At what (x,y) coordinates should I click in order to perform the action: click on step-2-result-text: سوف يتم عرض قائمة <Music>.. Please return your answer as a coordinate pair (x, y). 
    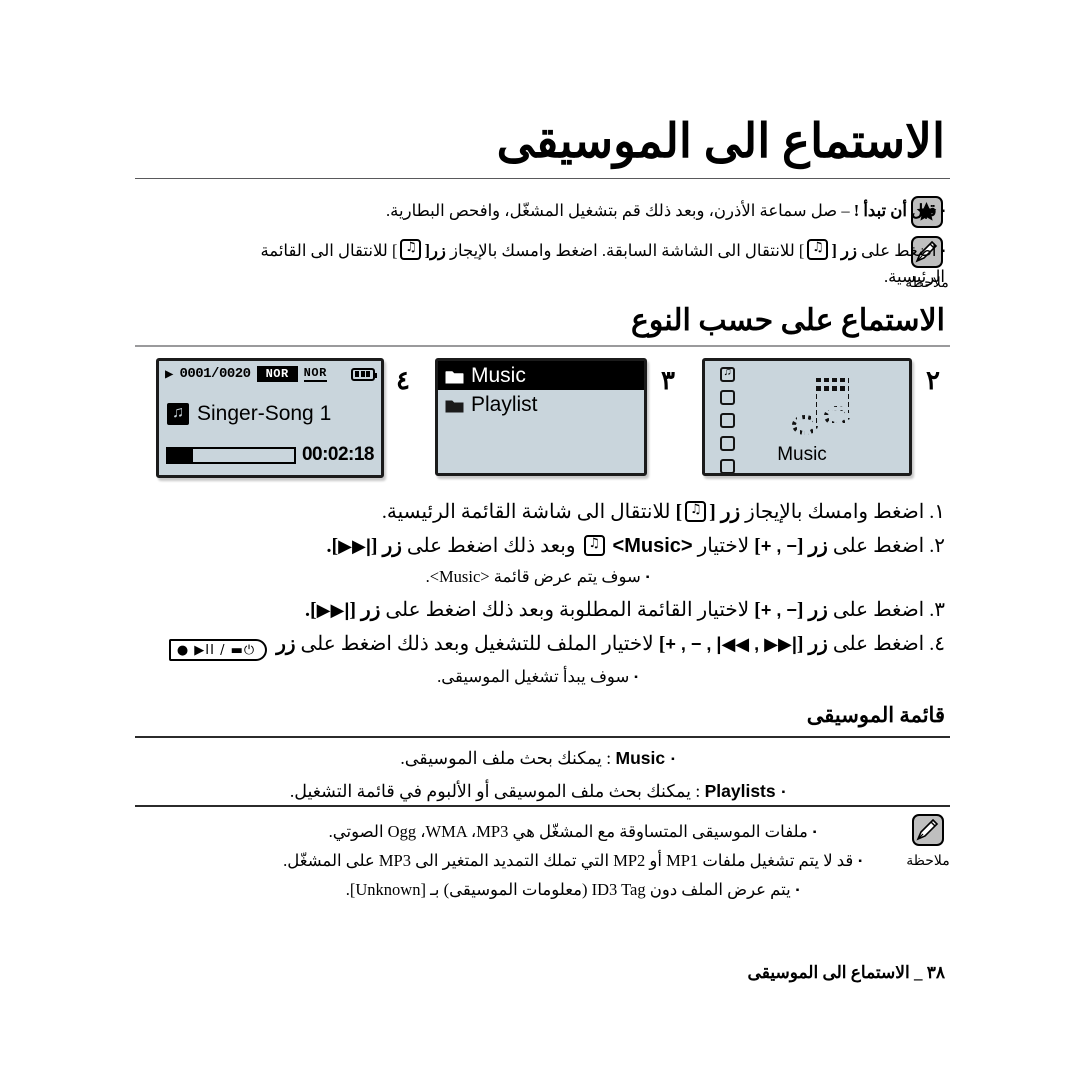
    Looking at the image, I should click on (533, 576).